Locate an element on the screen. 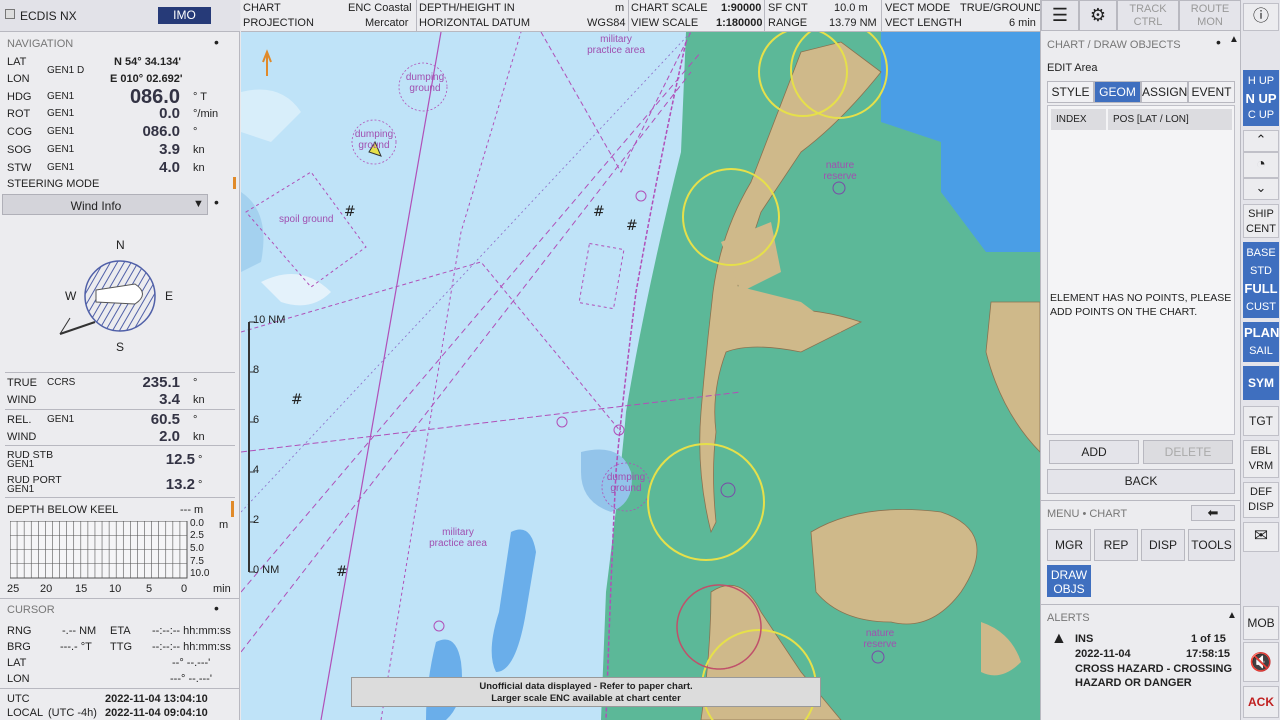  disp-button: DISP is located at coordinates (1163, 545).